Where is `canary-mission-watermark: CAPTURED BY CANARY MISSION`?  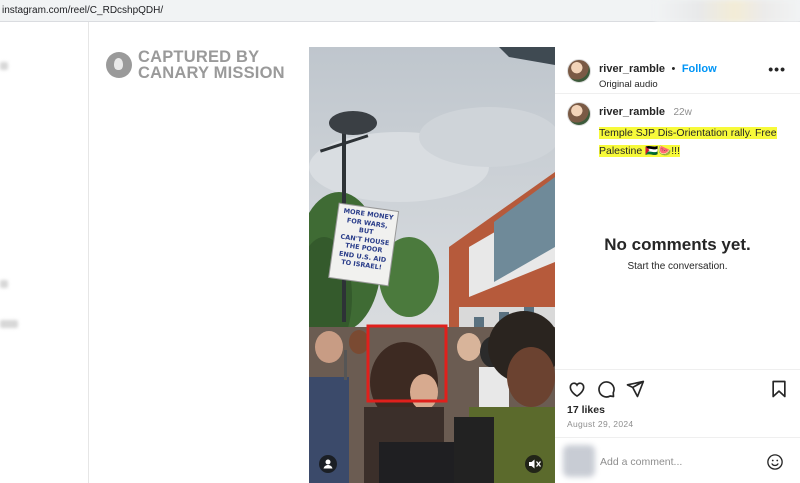 canary-mission-watermark: CAPTURED BY CANARY MISSION is located at coordinates (195, 65).